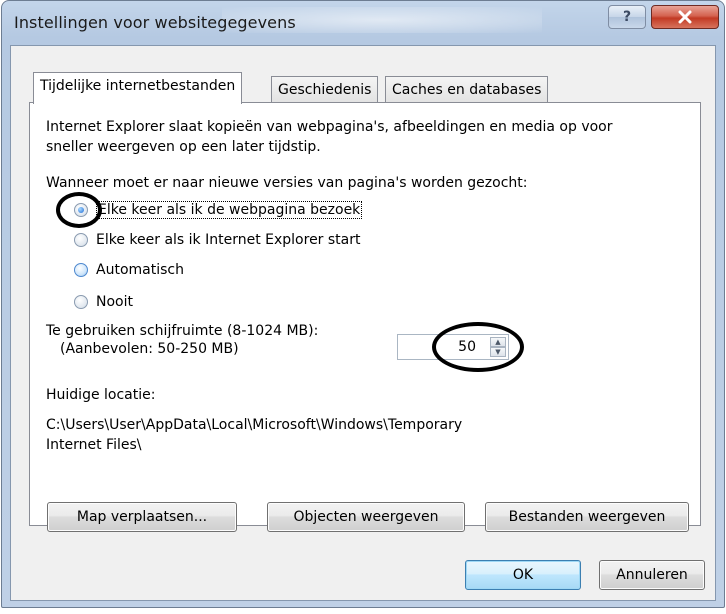 This screenshot has height=614, width=726. What do you see at coordinates (498, 352) in the screenshot?
I see `spin-down-icon: ▼` at bounding box center [498, 352].